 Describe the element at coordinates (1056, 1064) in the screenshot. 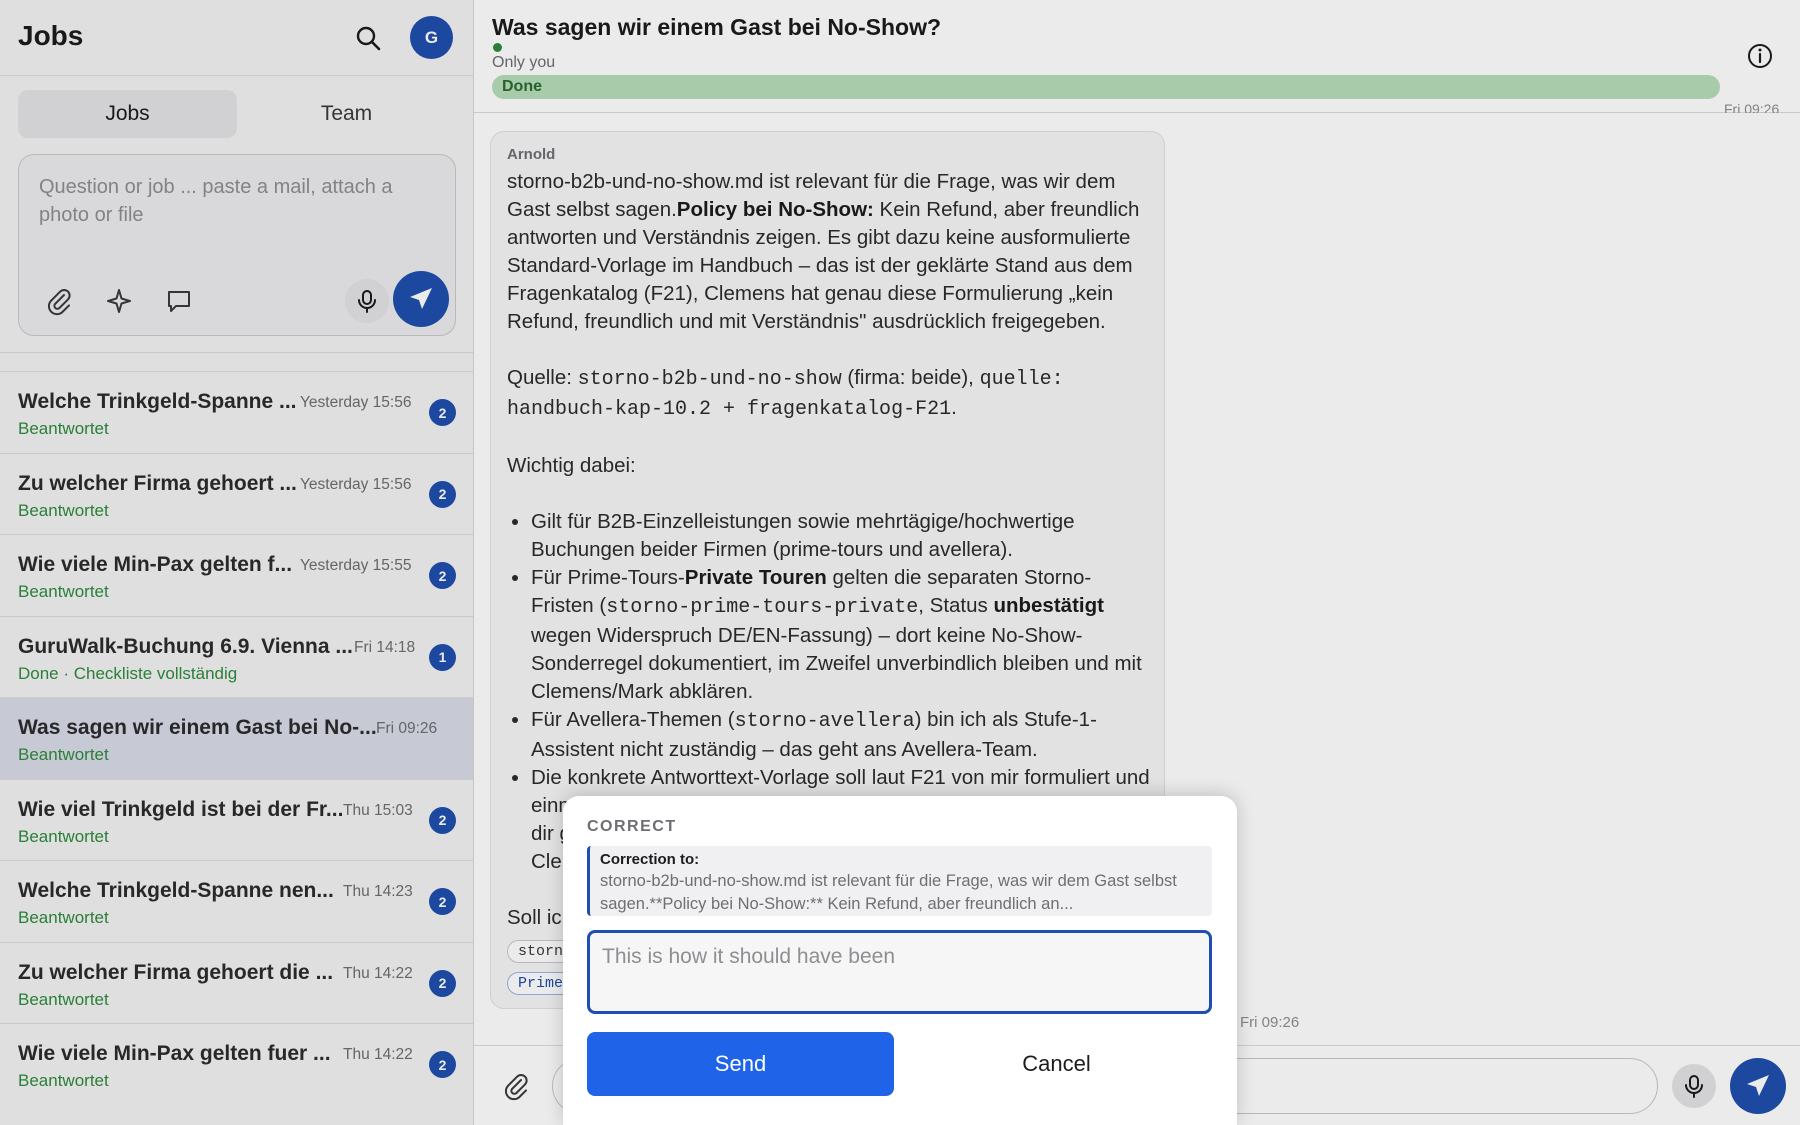

I see `cancel-button: Cancel` at that location.